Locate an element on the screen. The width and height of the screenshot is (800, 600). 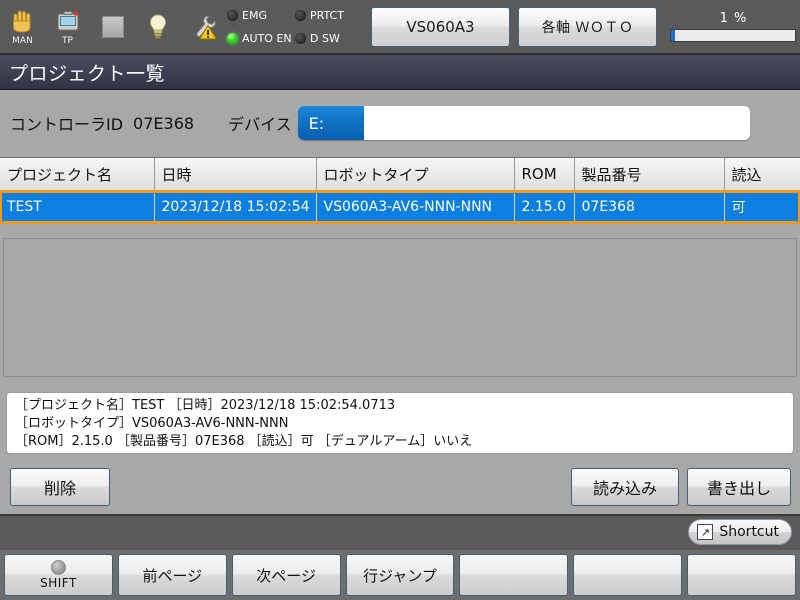
fkey-line-jump: 行ジャンプ is located at coordinates (400, 575).